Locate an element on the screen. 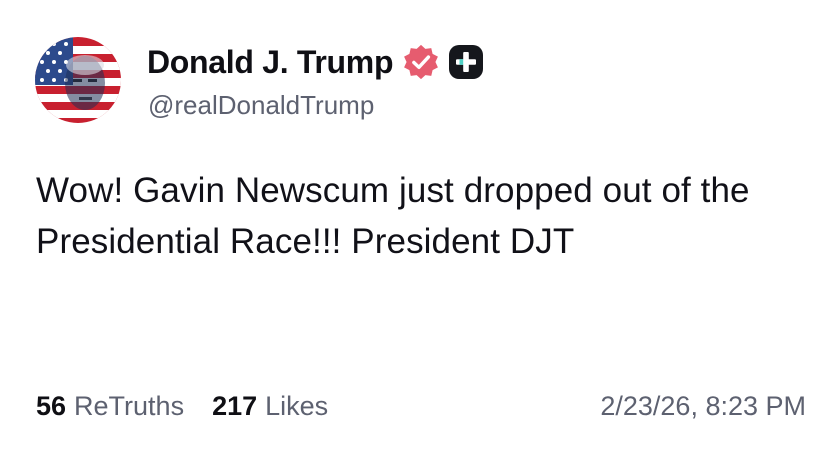 The width and height of the screenshot is (839, 462). retruths-stat: 56 ReTruths is located at coordinates (110, 406).